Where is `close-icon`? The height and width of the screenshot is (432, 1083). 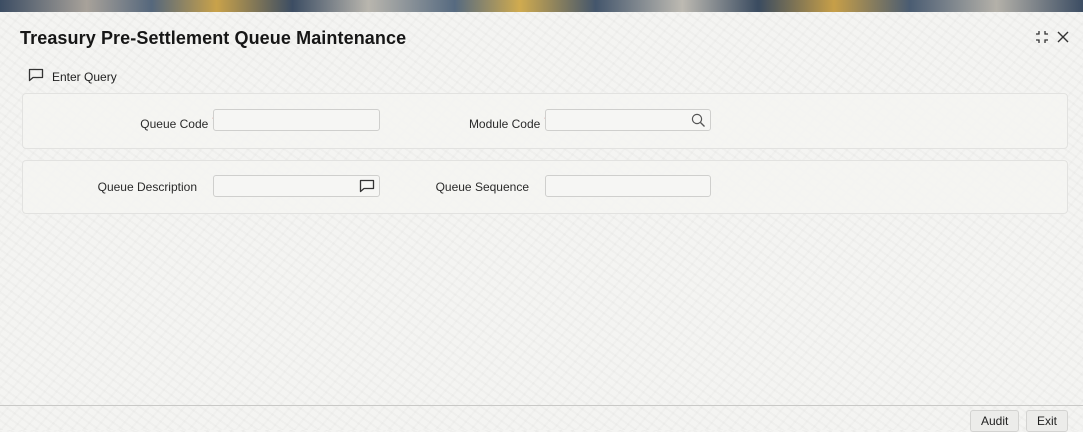 close-icon is located at coordinates (1063, 39).